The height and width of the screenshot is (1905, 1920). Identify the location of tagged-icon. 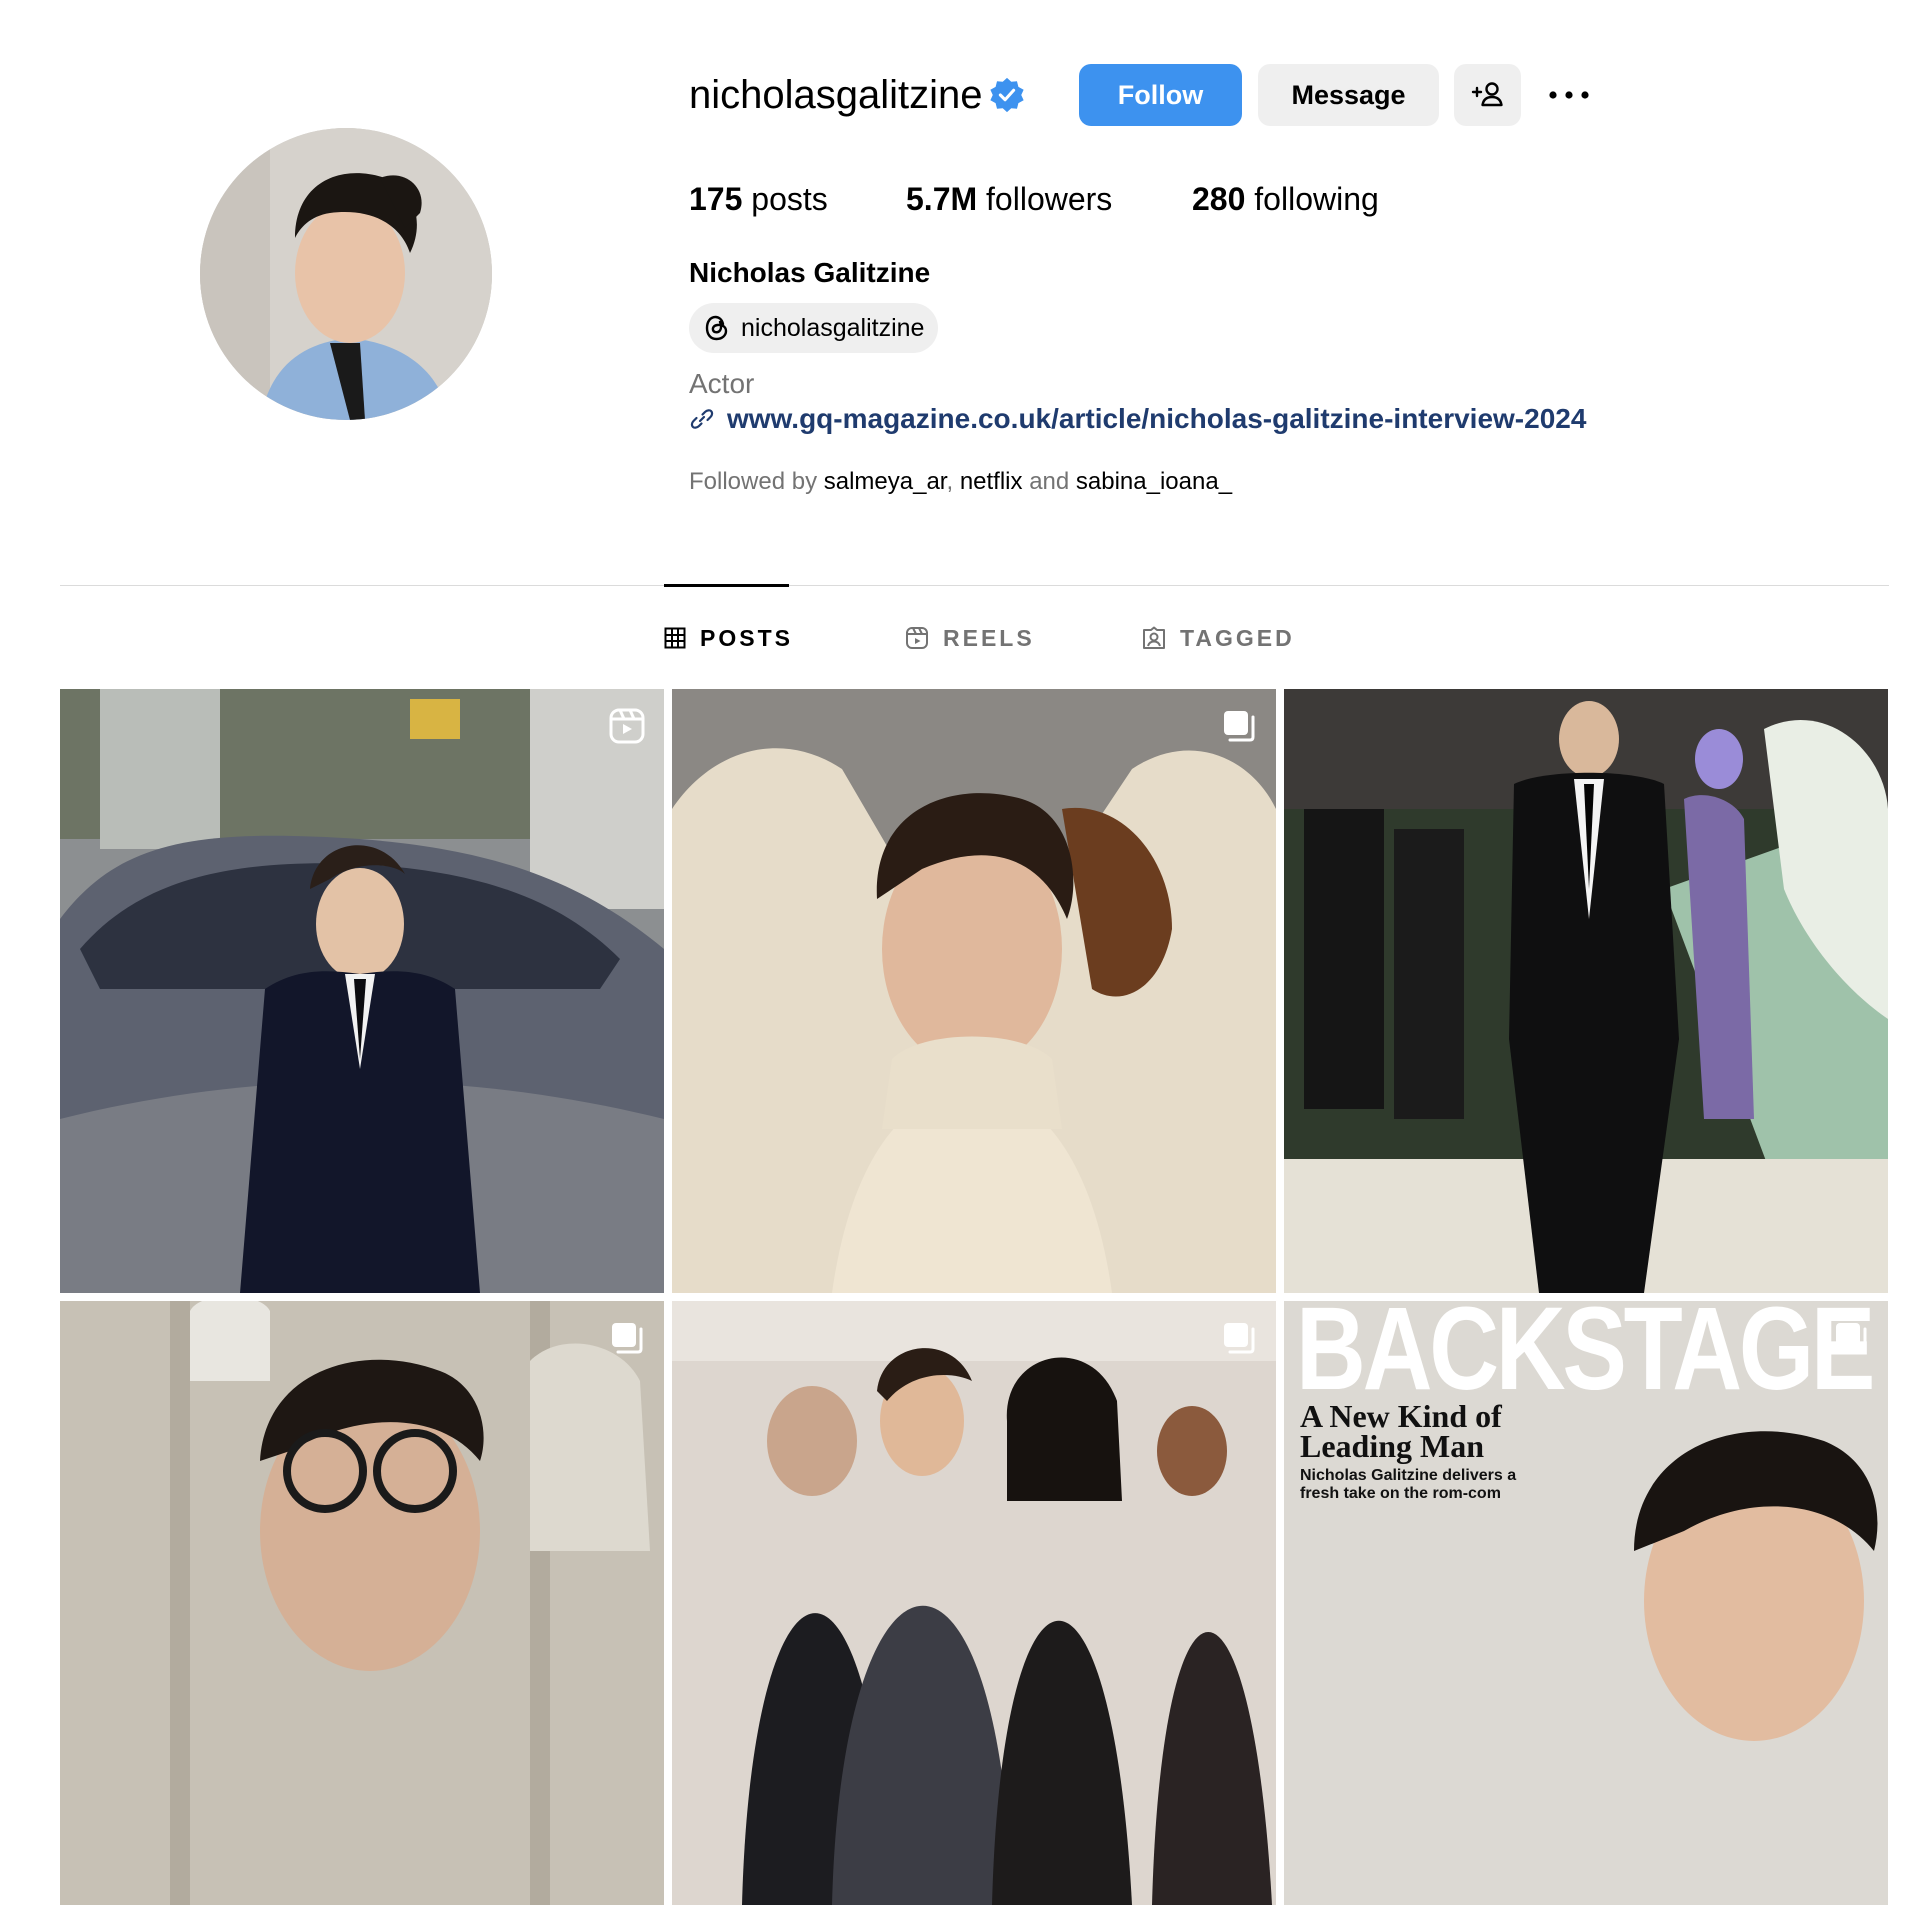
(1154, 637).